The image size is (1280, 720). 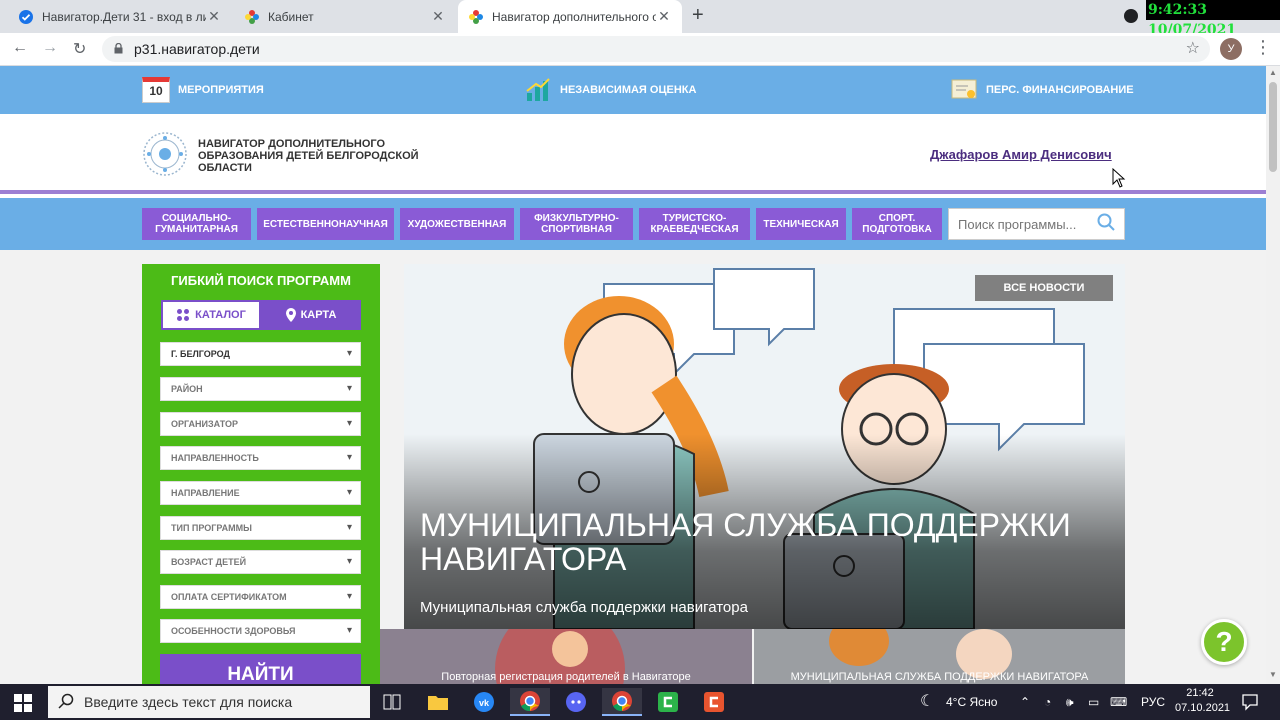 I want to click on battery-icon: ▭, so click(x=1093, y=702).